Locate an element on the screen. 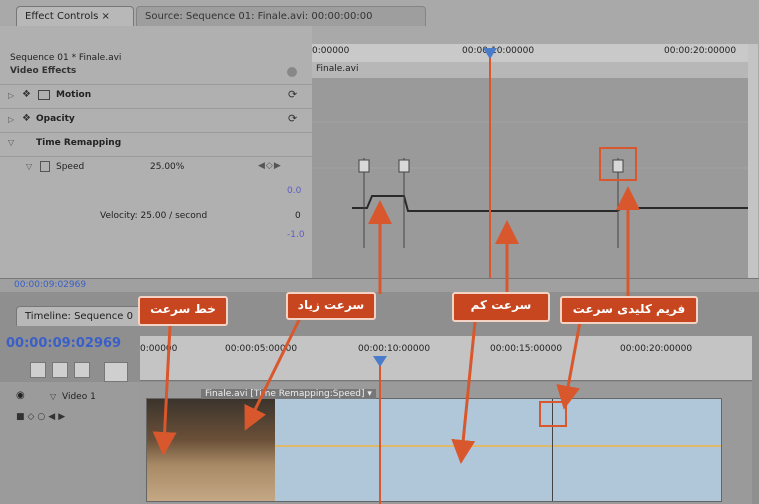 The width and height of the screenshot is (759, 504). callout-speed-down: سرعت کم is located at coordinates (501, 307).